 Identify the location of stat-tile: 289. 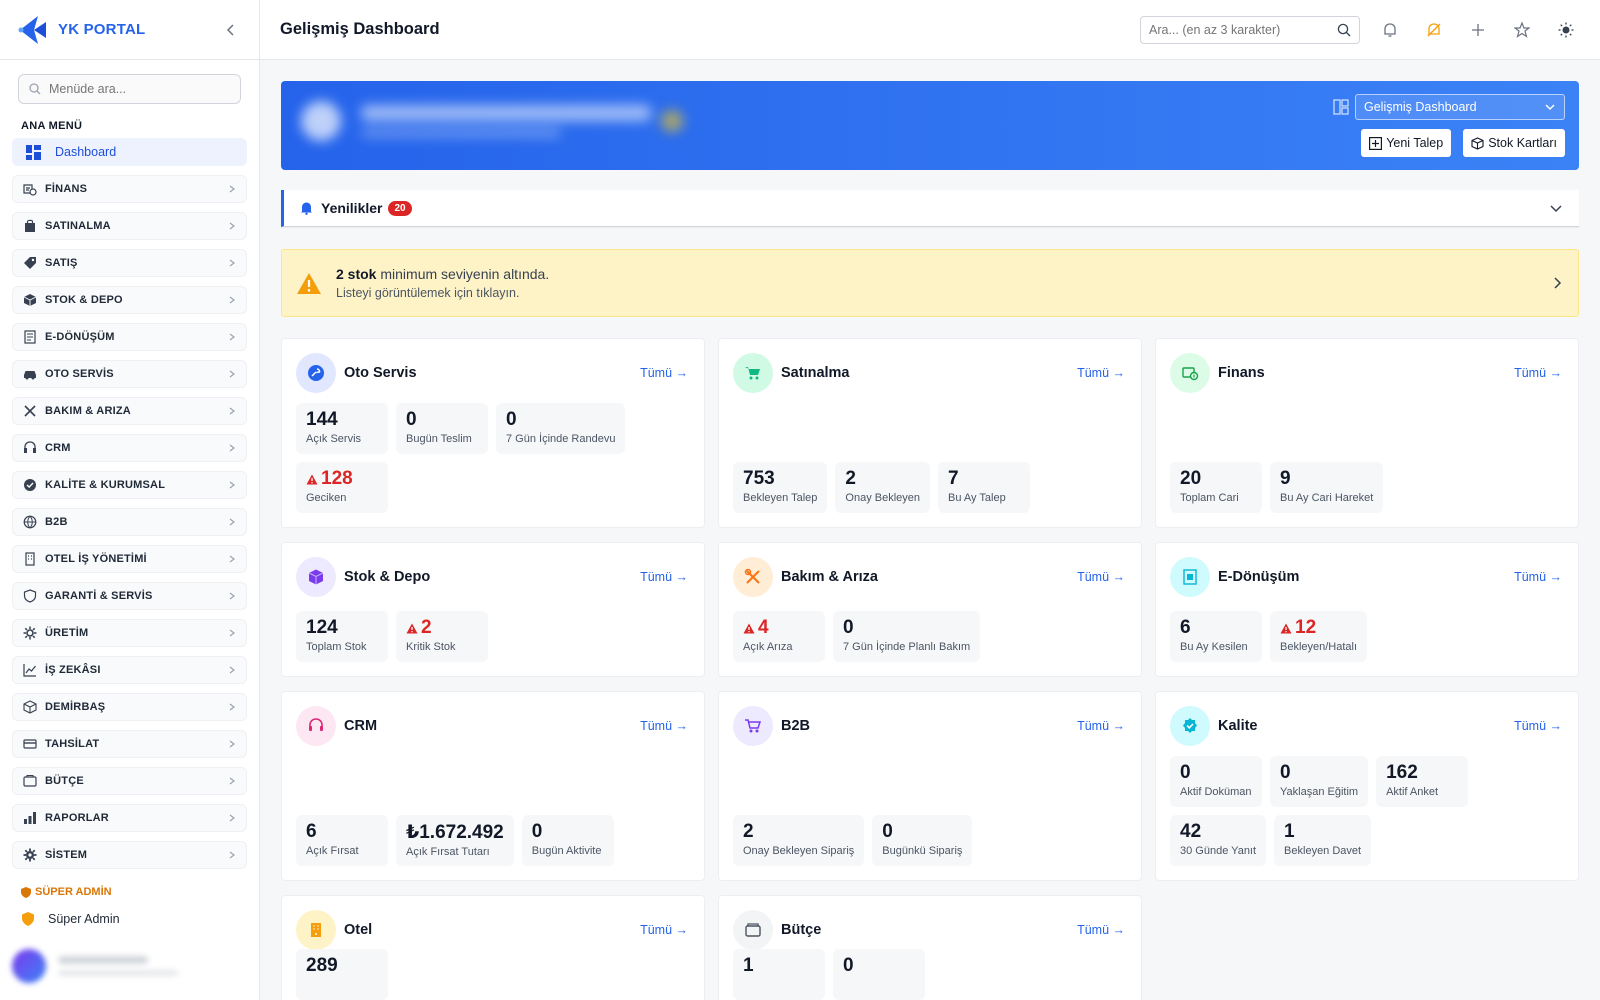
(342, 974).